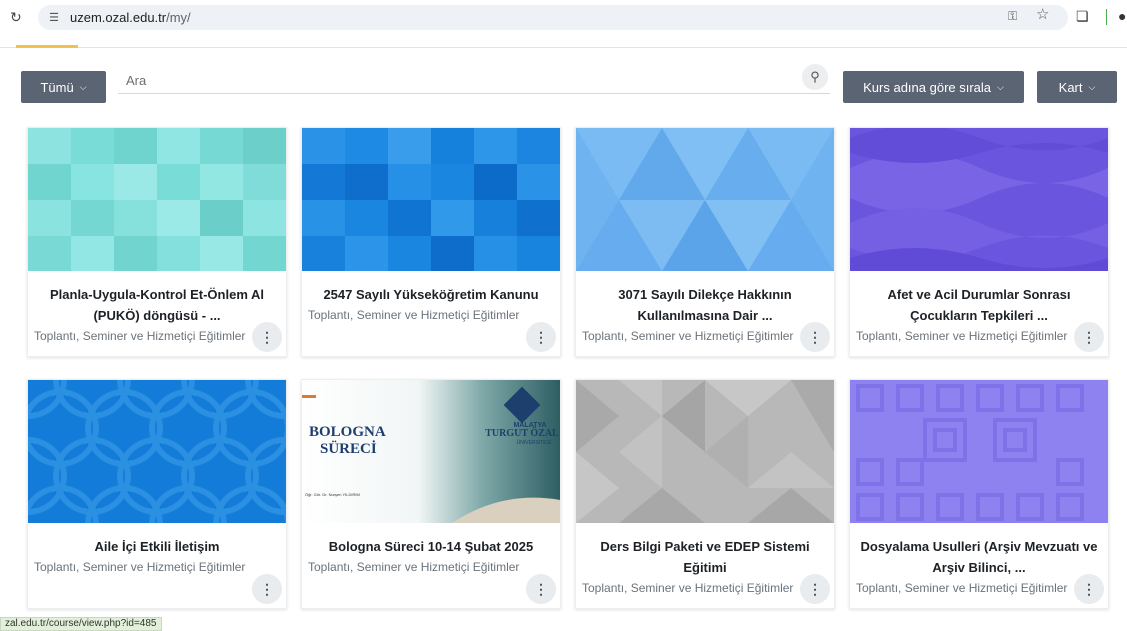  What do you see at coordinates (348, 448) in the screenshot?
I see `bologna-heading-2: SÜRECİ` at bounding box center [348, 448].